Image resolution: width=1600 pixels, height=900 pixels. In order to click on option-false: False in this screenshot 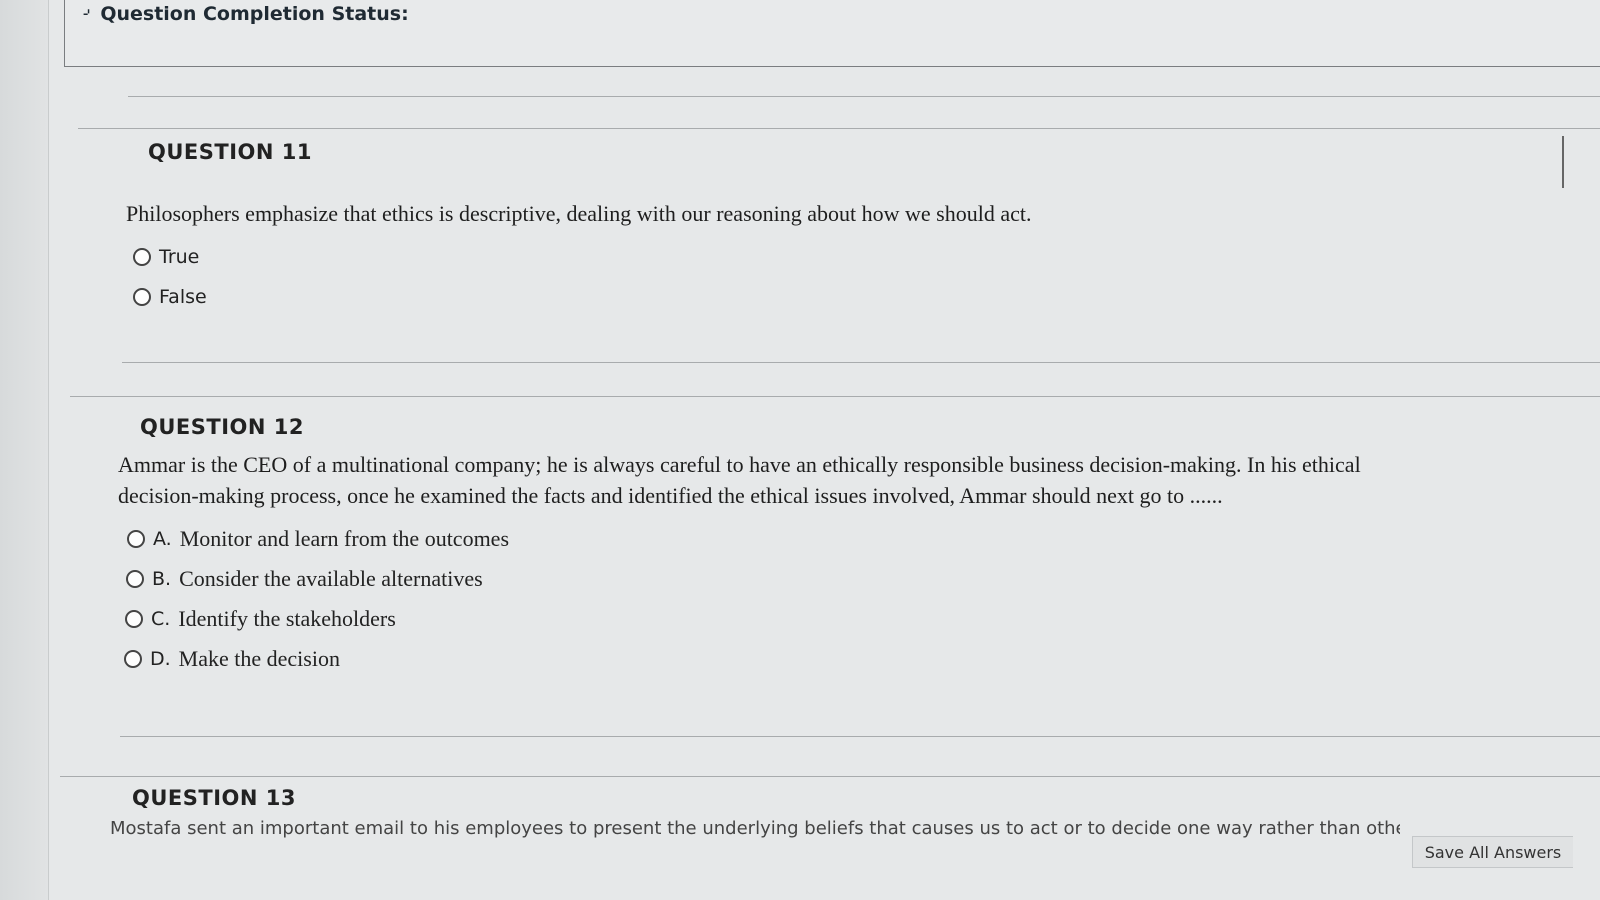, I will do `click(170, 297)`.